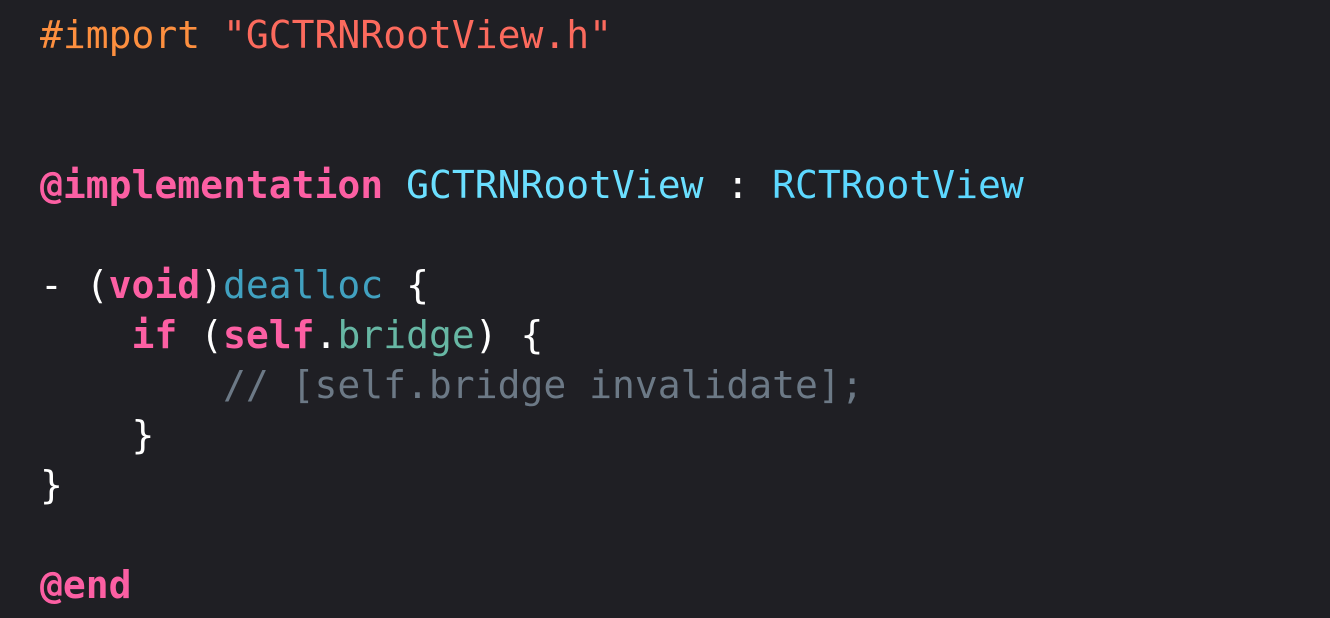  I want to click on class-name: GCTRNRootView, so click(555, 185).